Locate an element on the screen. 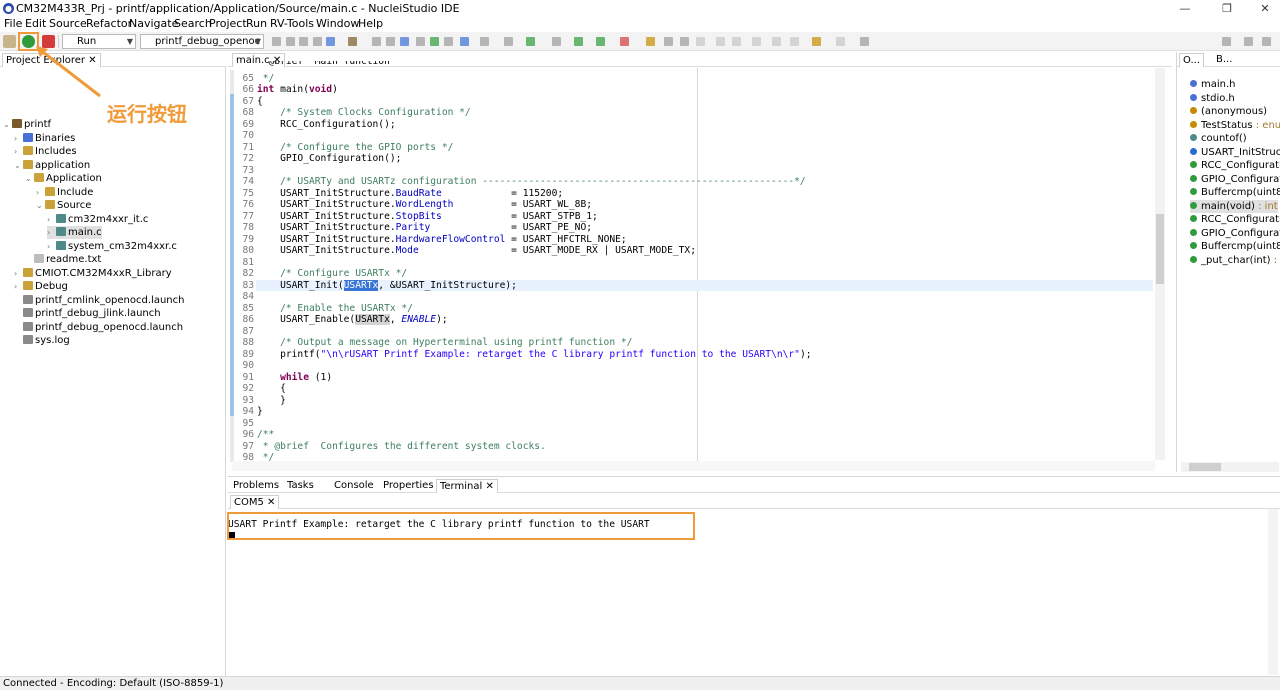 This screenshot has height=690, width=1280. outline-item: (anonymous) is located at coordinates (1228, 111).